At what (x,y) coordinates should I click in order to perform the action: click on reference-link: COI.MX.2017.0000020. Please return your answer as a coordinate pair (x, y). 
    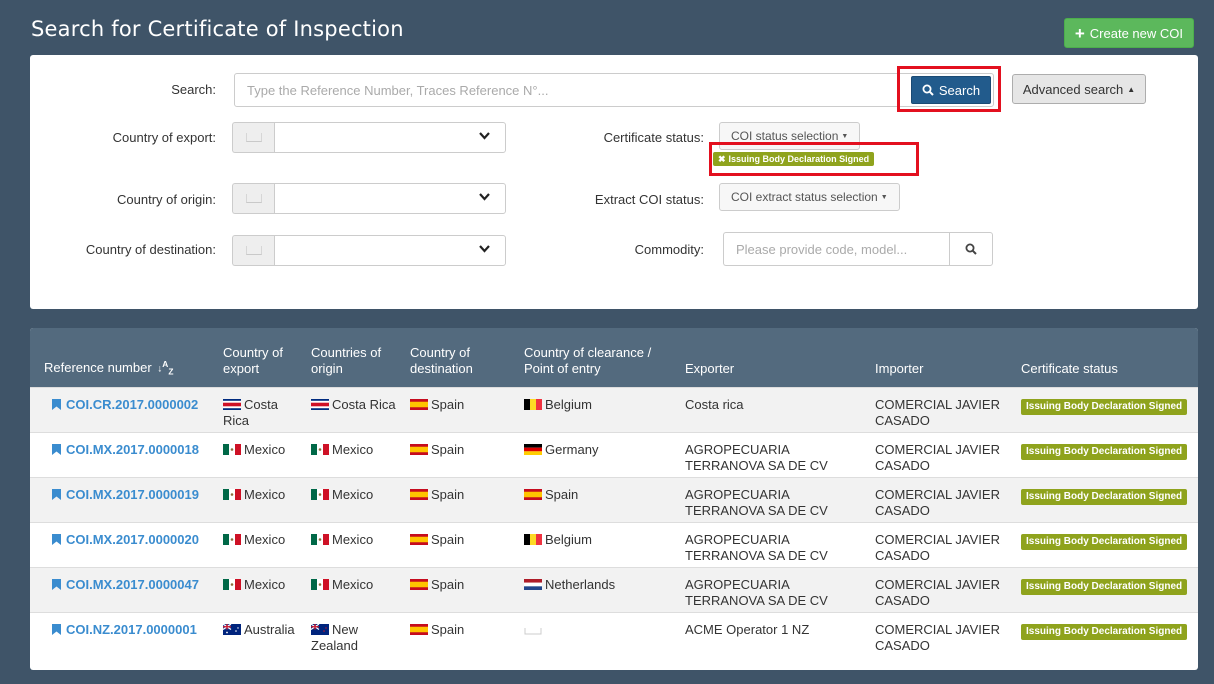
    Looking at the image, I should click on (131, 540).